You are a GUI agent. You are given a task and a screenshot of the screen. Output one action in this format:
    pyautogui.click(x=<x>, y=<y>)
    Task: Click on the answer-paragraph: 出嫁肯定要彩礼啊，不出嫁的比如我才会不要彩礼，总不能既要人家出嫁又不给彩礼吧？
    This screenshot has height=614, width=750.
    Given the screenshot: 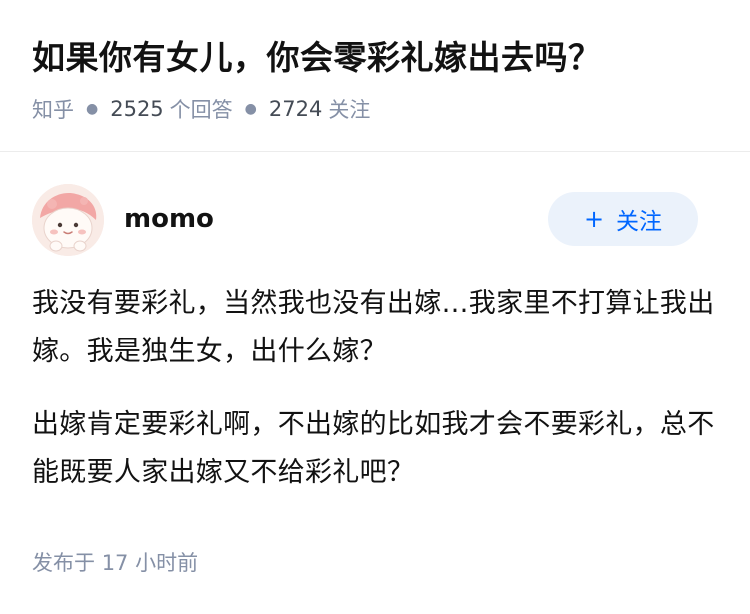 What is the action you would take?
    pyautogui.click(x=373, y=448)
    